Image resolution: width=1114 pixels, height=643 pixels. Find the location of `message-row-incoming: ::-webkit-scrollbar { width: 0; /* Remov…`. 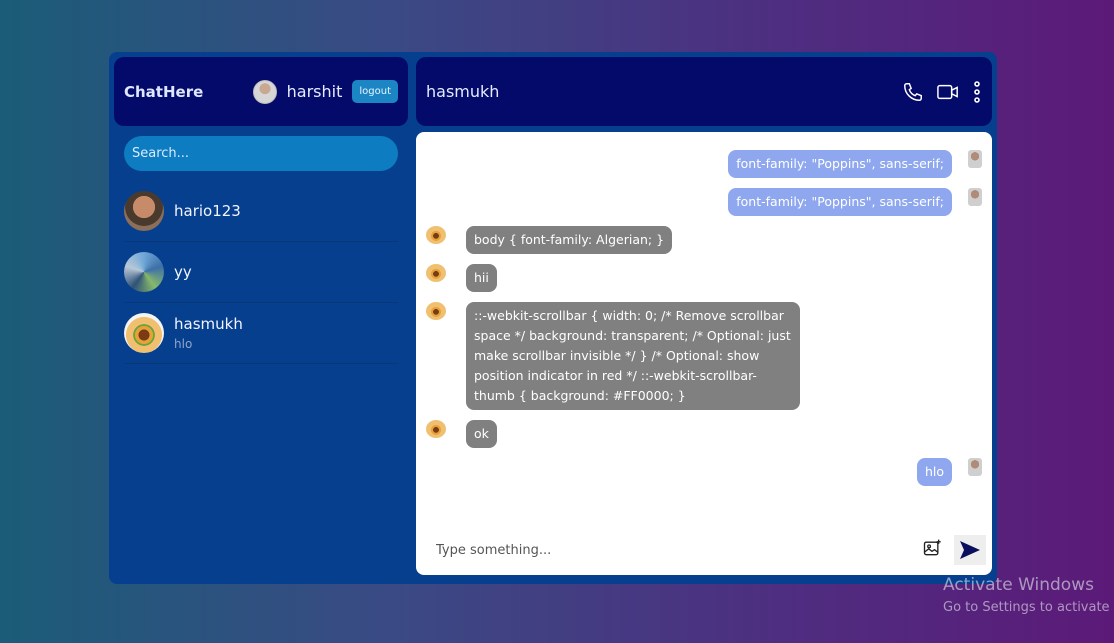

message-row-incoming: ::-webkit-scrollbar { width: 0; /* Remov… is located at coordinates (704, 356).